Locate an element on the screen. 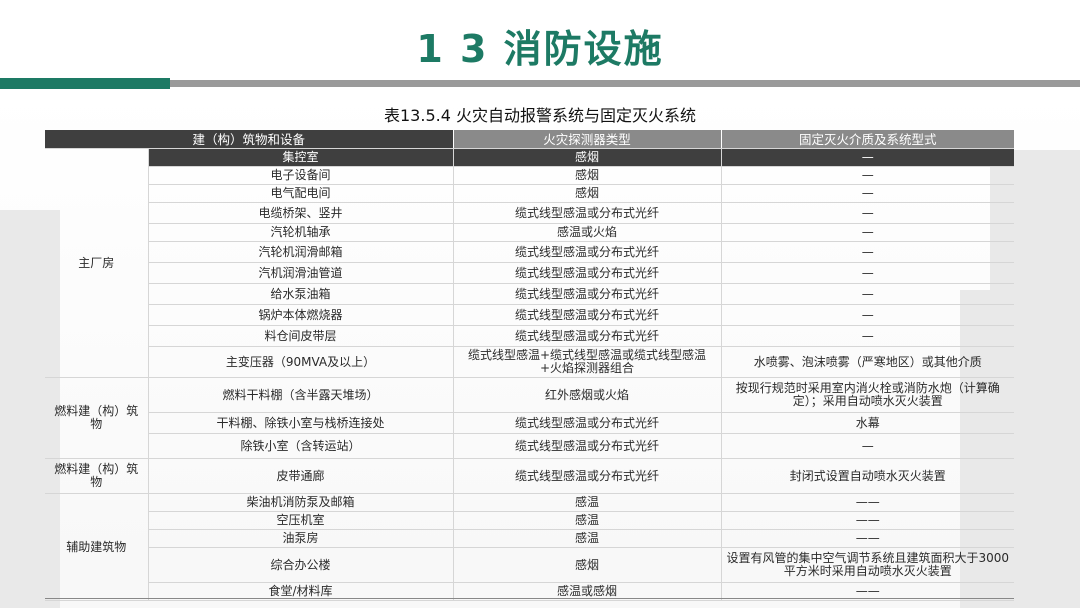 Image resolution: width=1080 pixels, height=608 pixels. table-row: 给水泵油箱 缆式线型感温或分布式光纤 — is located at coordinates (530, 294).